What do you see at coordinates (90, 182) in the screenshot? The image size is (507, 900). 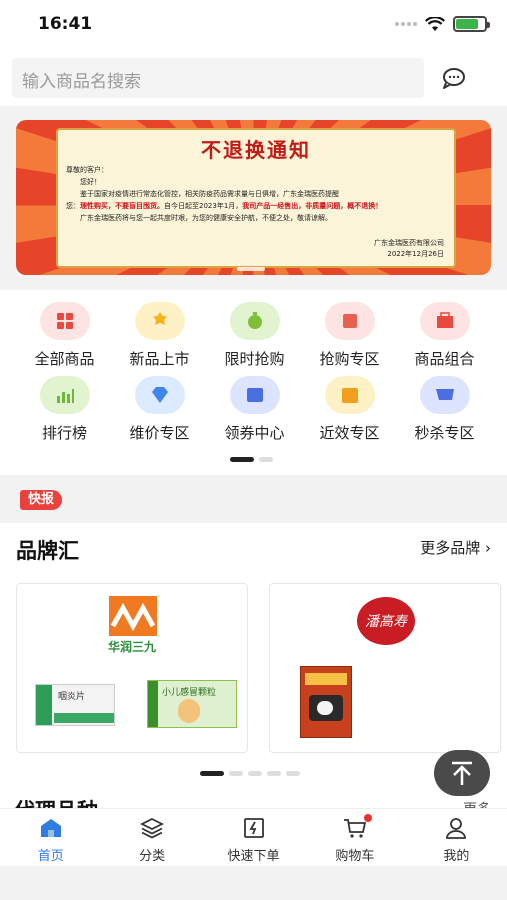 I see `banner-hello: 您好！` at bounding box center [90, 182].